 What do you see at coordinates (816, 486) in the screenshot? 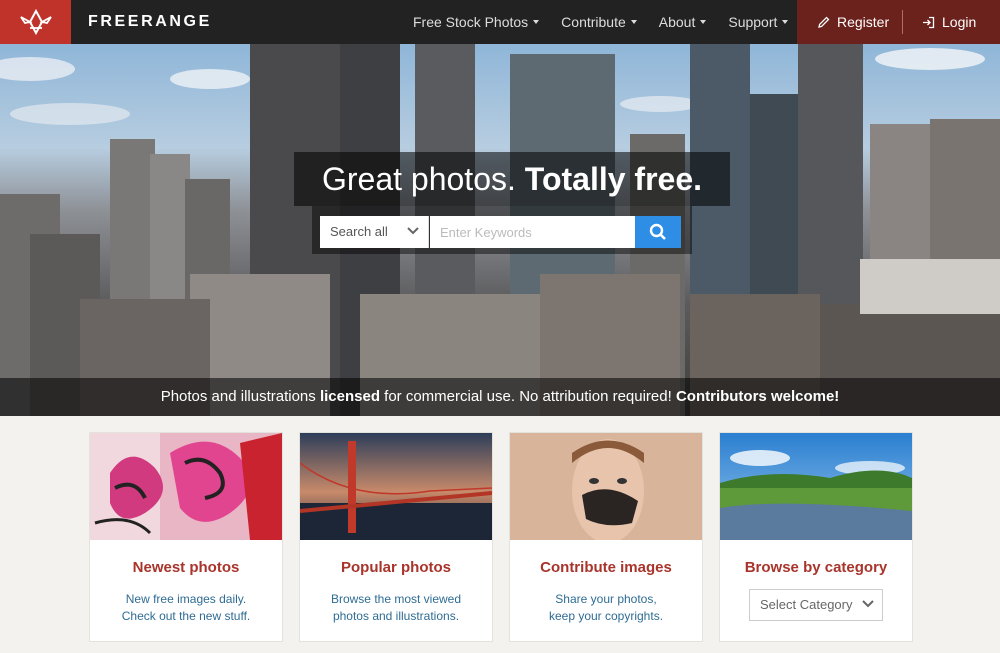
I see `bluebonnet-field-image` at bounding box center [816, 486].